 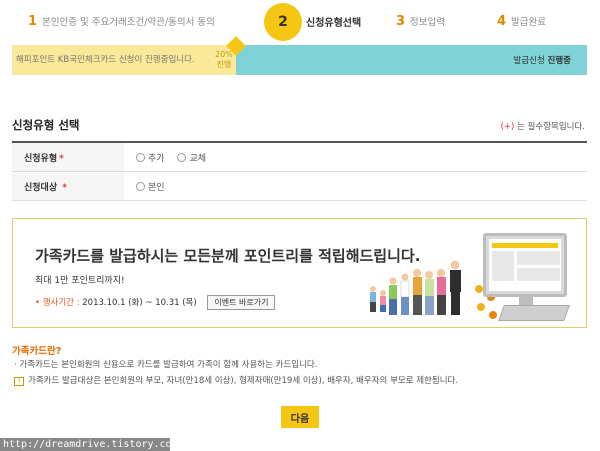 I want to click on target-options: 본인, so click(x=155, y=186).